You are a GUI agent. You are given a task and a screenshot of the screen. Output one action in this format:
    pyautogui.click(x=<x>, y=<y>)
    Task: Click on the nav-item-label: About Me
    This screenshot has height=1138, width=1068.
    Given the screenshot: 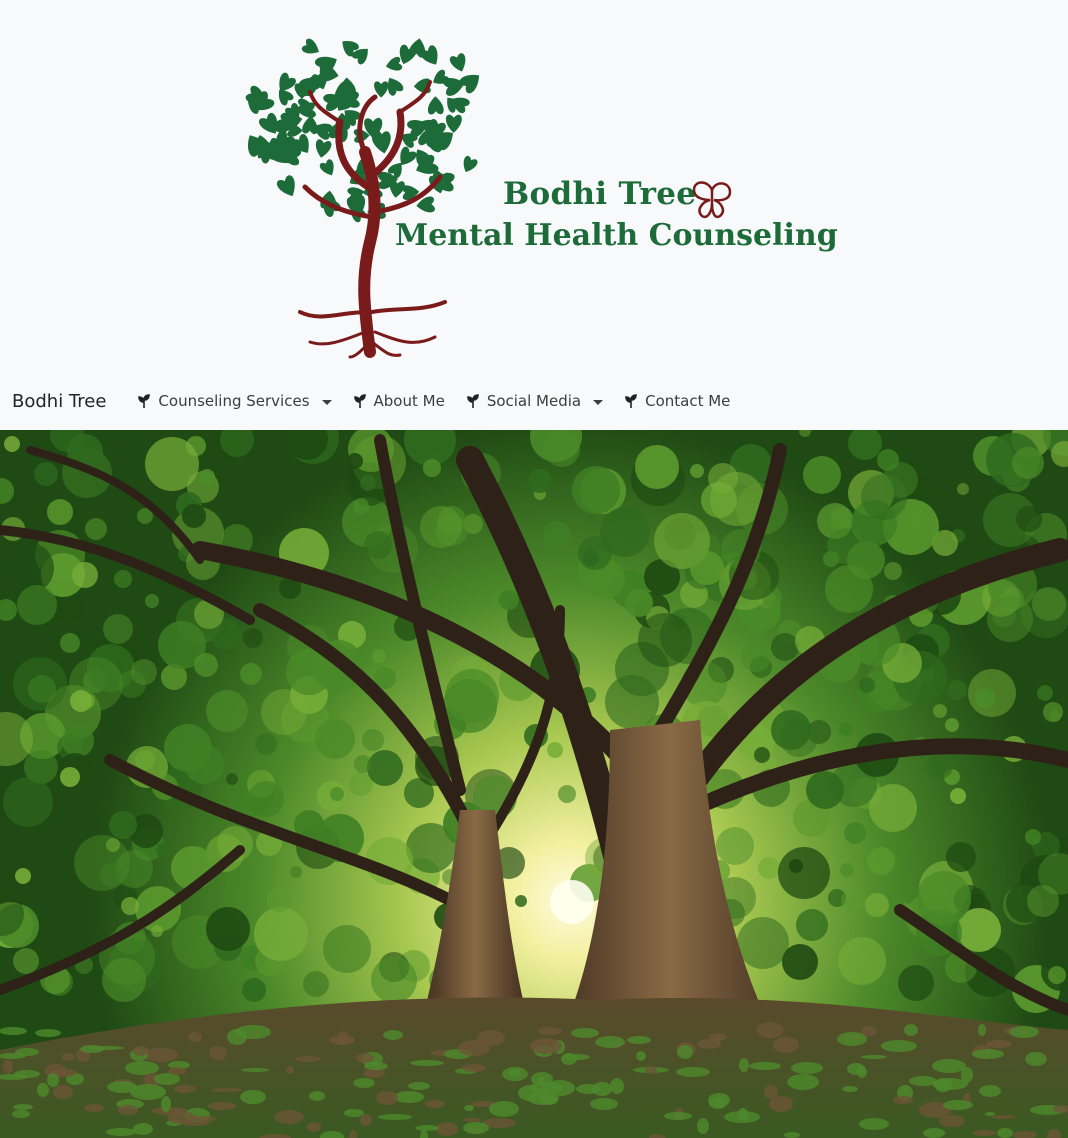 What is the action you would take?
    pyautogui.click(x=409, y=401)
    